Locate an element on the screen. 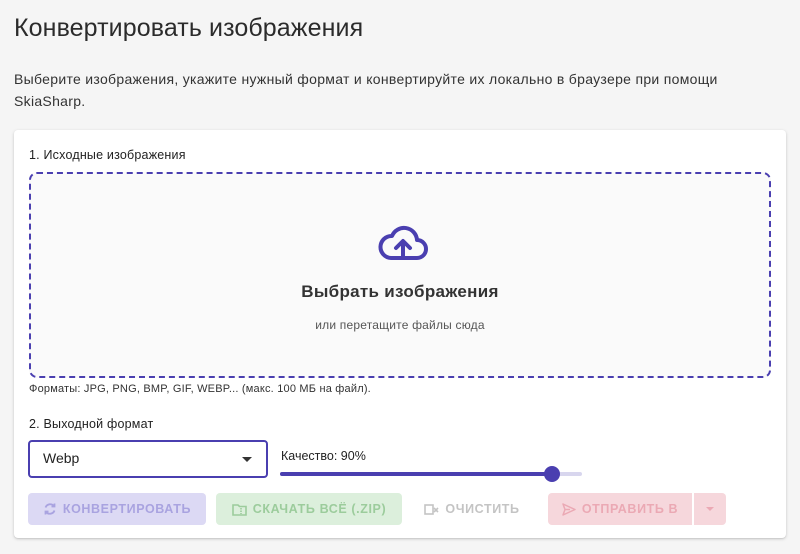  quality-slider is located at coordinates (431, 474).